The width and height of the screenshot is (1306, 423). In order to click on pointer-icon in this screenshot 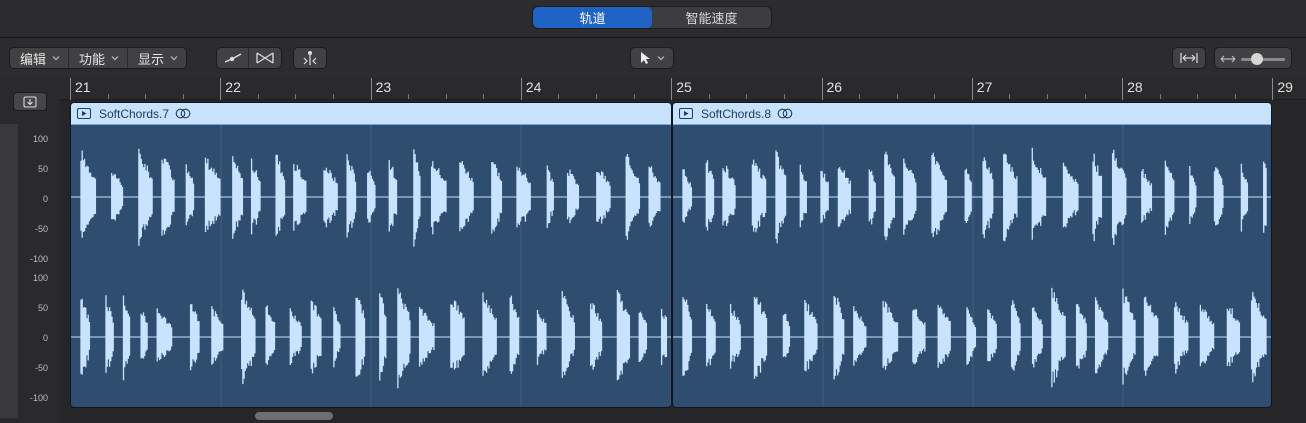, I will do `click(645, 58)`.